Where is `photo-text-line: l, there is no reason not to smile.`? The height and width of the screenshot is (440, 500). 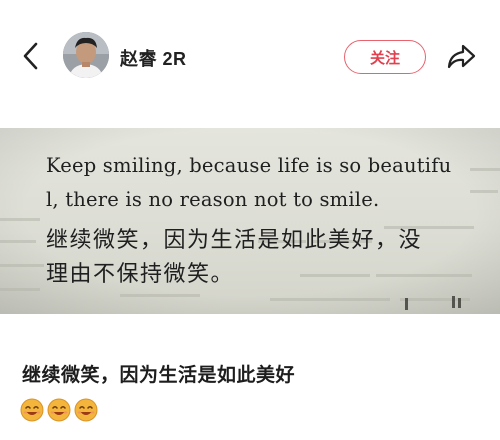 photo-text-line: l, there is no reason not to smile. is located at coordinates (213, 199).